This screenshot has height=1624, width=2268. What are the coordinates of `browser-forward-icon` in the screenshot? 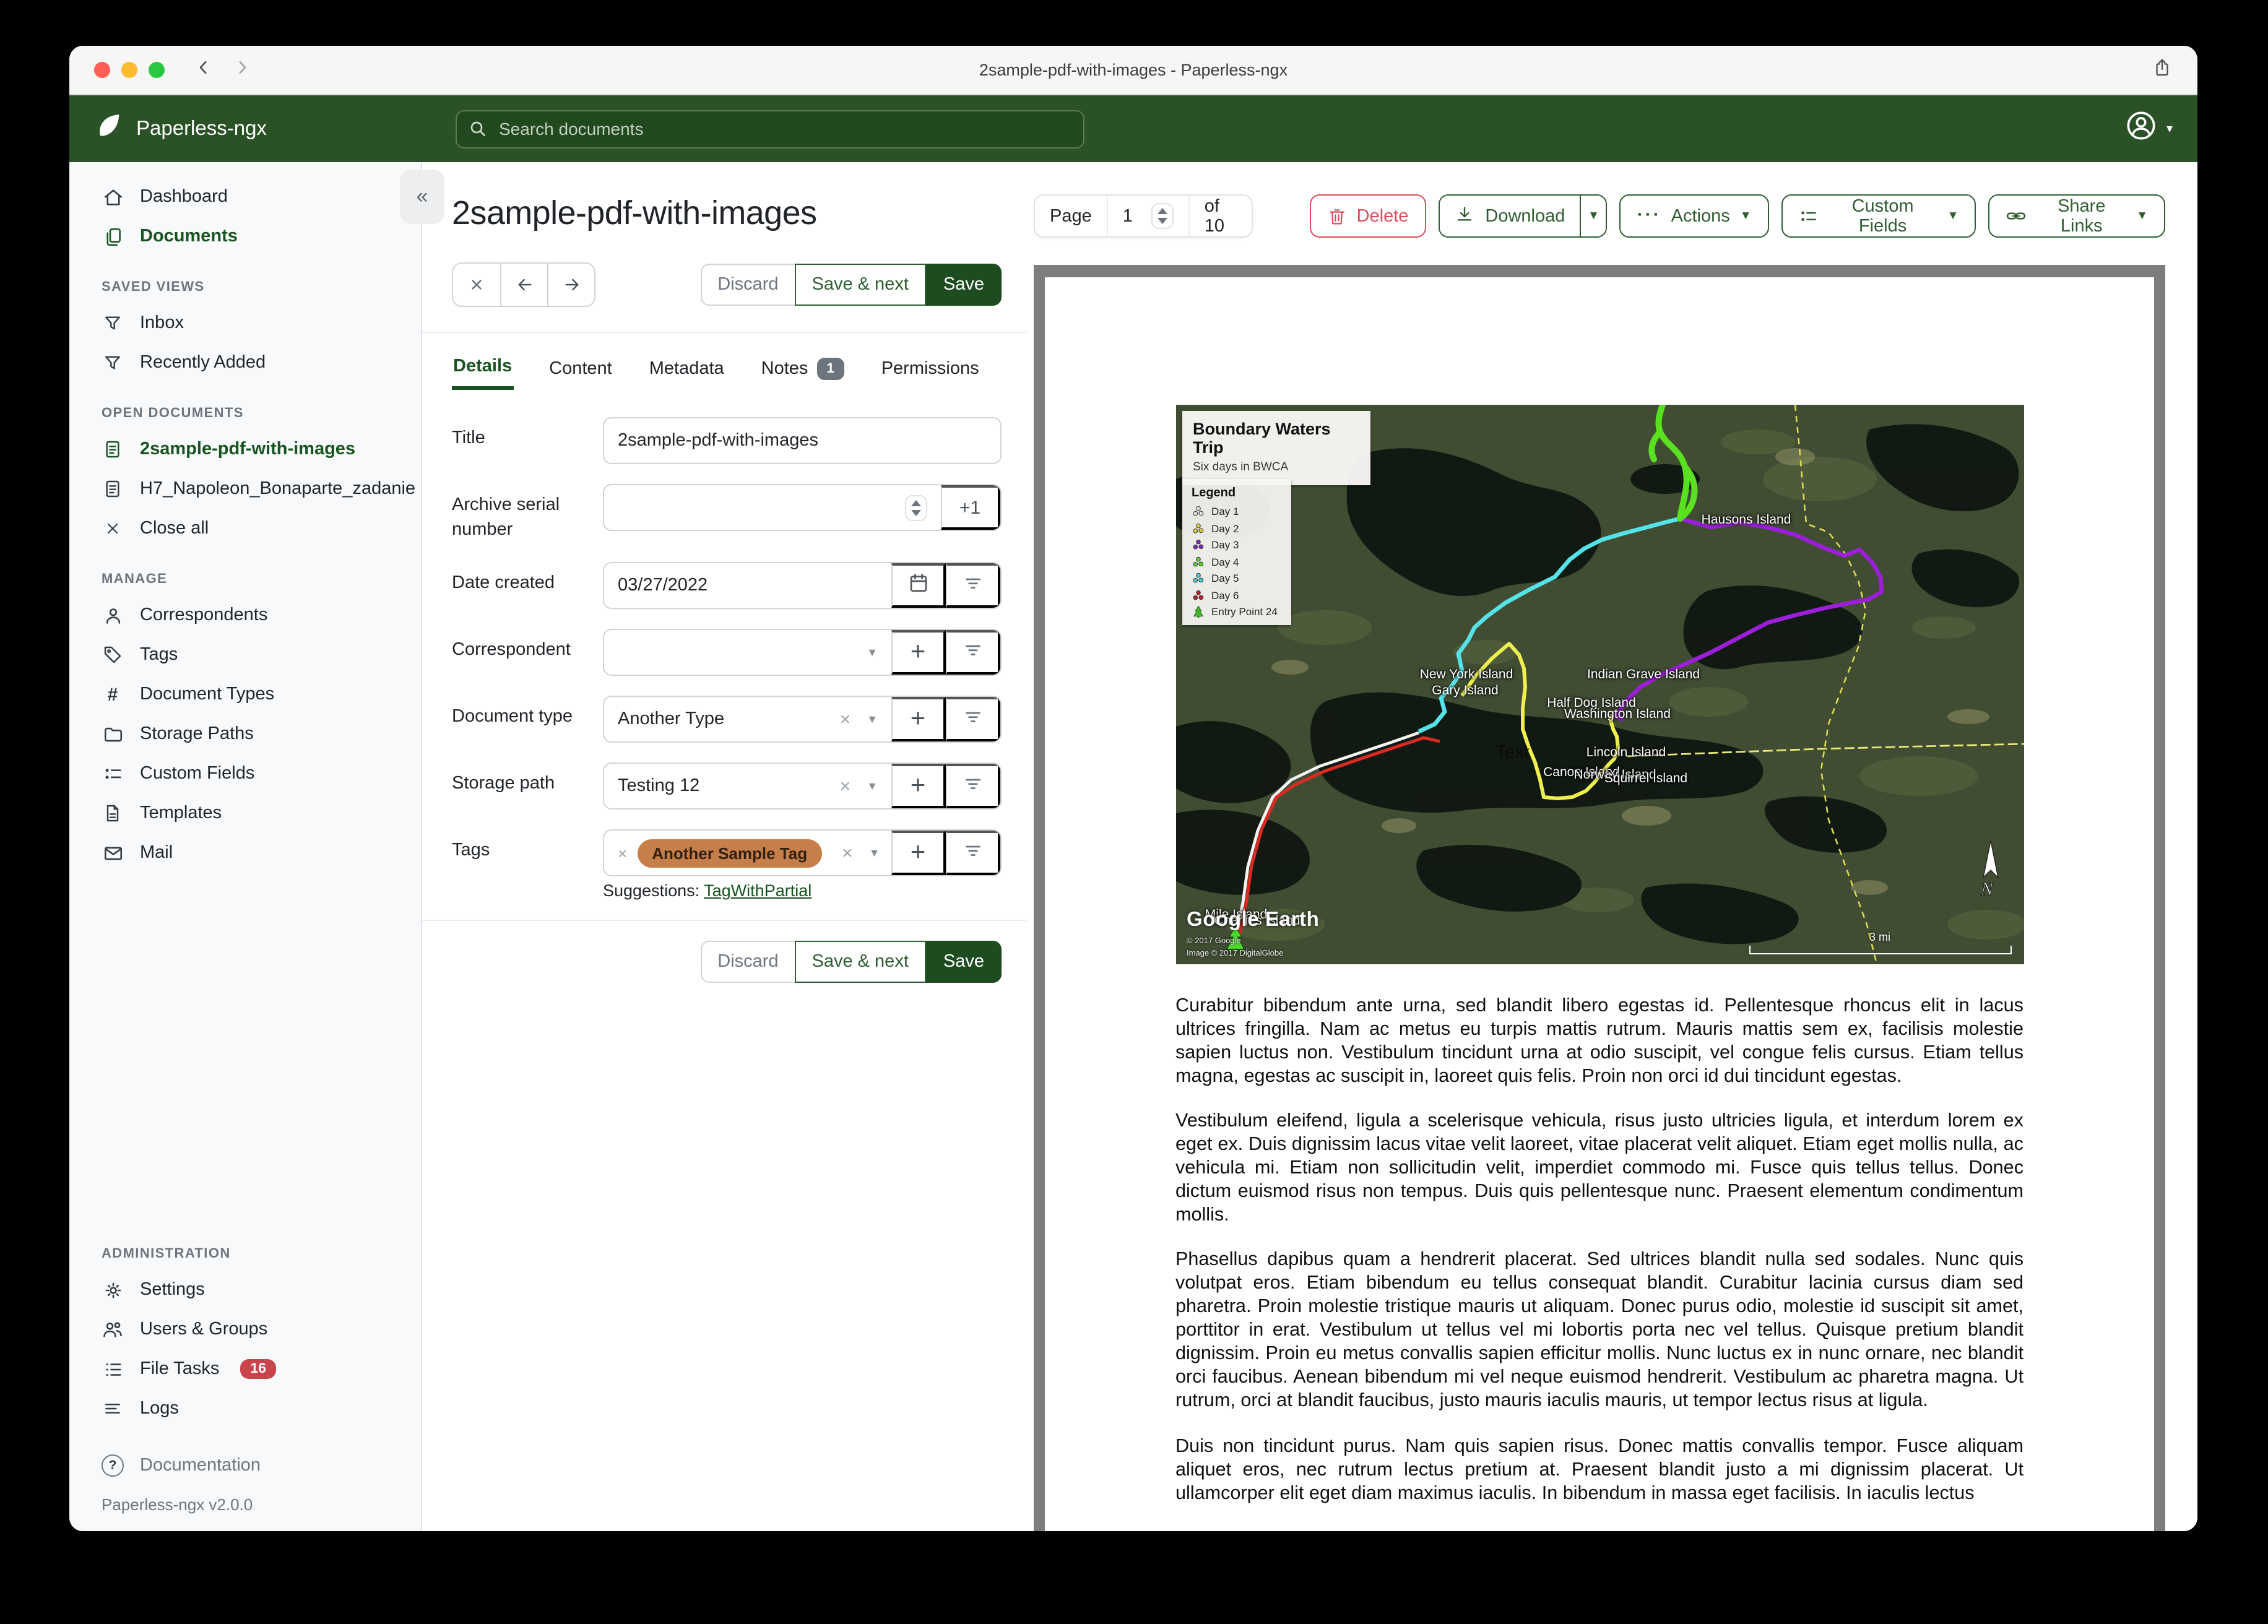 It's located at (242, 70).